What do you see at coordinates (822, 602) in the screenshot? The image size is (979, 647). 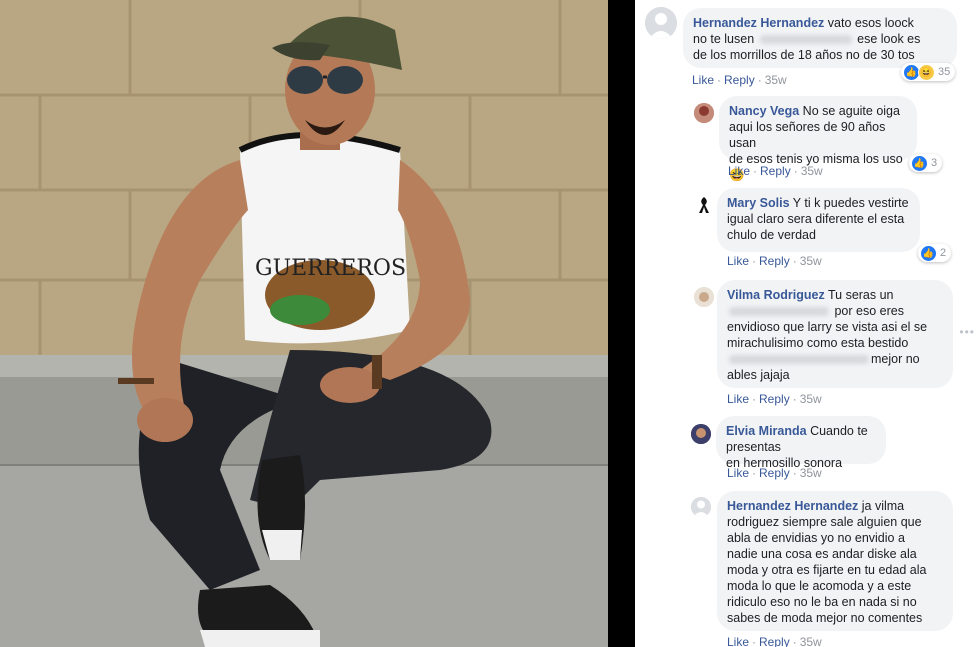 I see `comment-text-line: ridiculo eso no le ba en nada si no` at bounding box center [822, 602].